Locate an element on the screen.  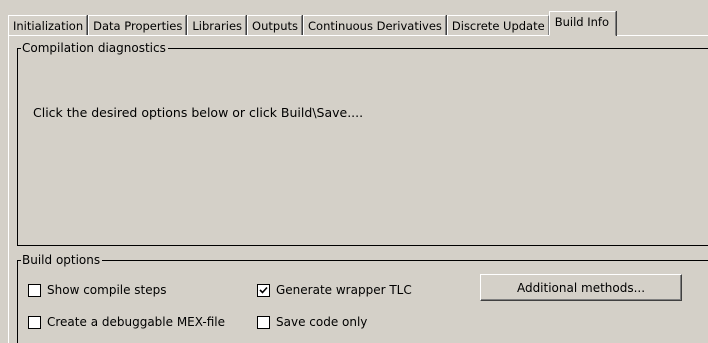
save-code-only-box is located at coordinates (263, 322).